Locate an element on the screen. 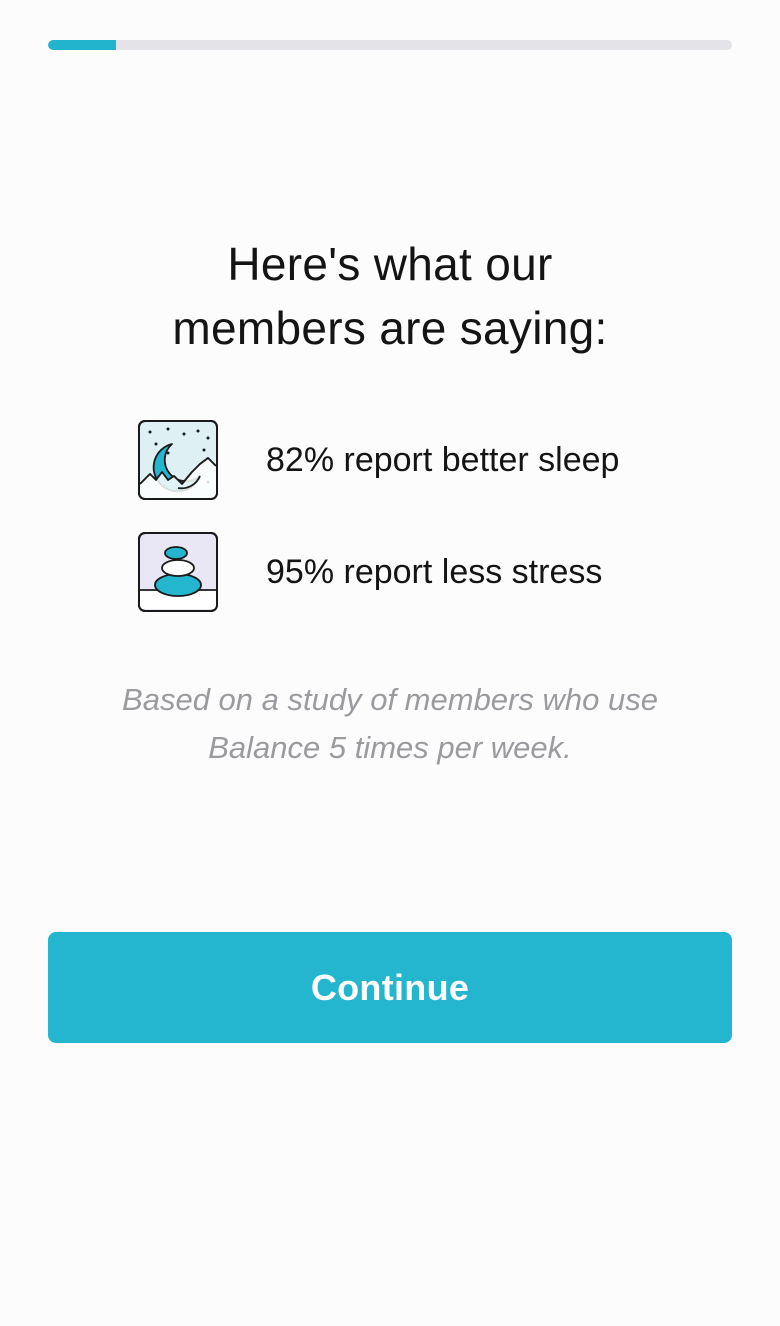 The width and height of the screenshot is (780, 1326). stat-row-sleep: 82% report better sleep is located at coordinates (378, 460).